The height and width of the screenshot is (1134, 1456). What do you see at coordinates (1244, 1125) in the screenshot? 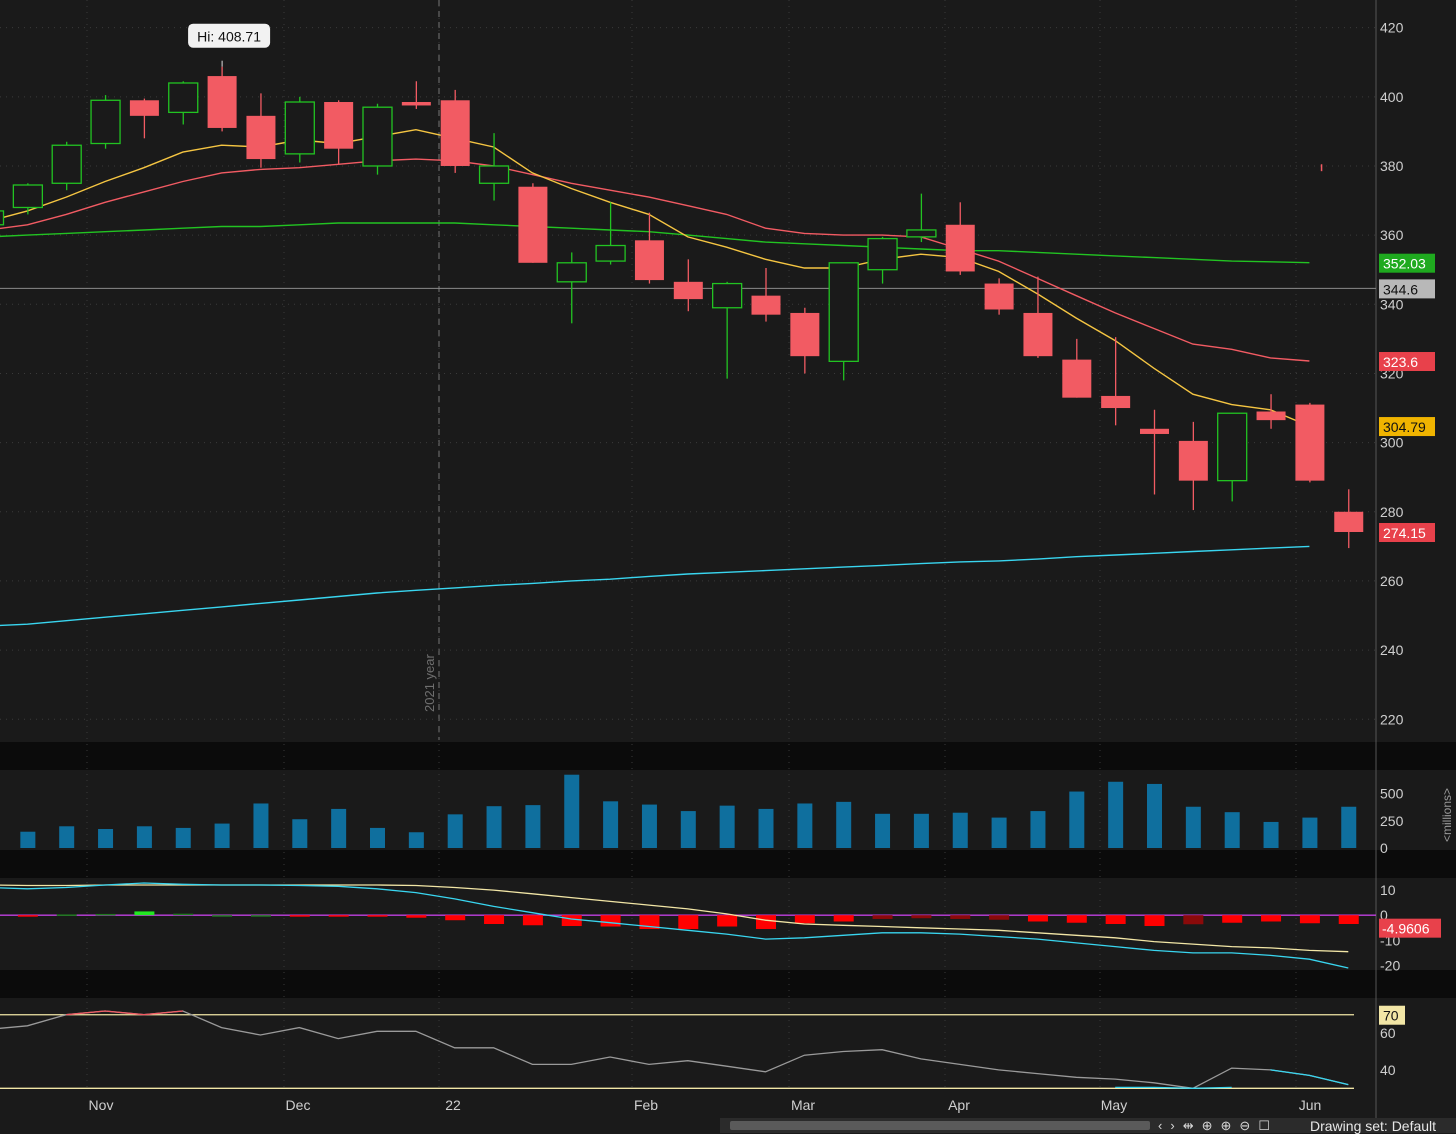
I see `zoom-out-icon: ⊖` at bounding box center [1244, 1125].